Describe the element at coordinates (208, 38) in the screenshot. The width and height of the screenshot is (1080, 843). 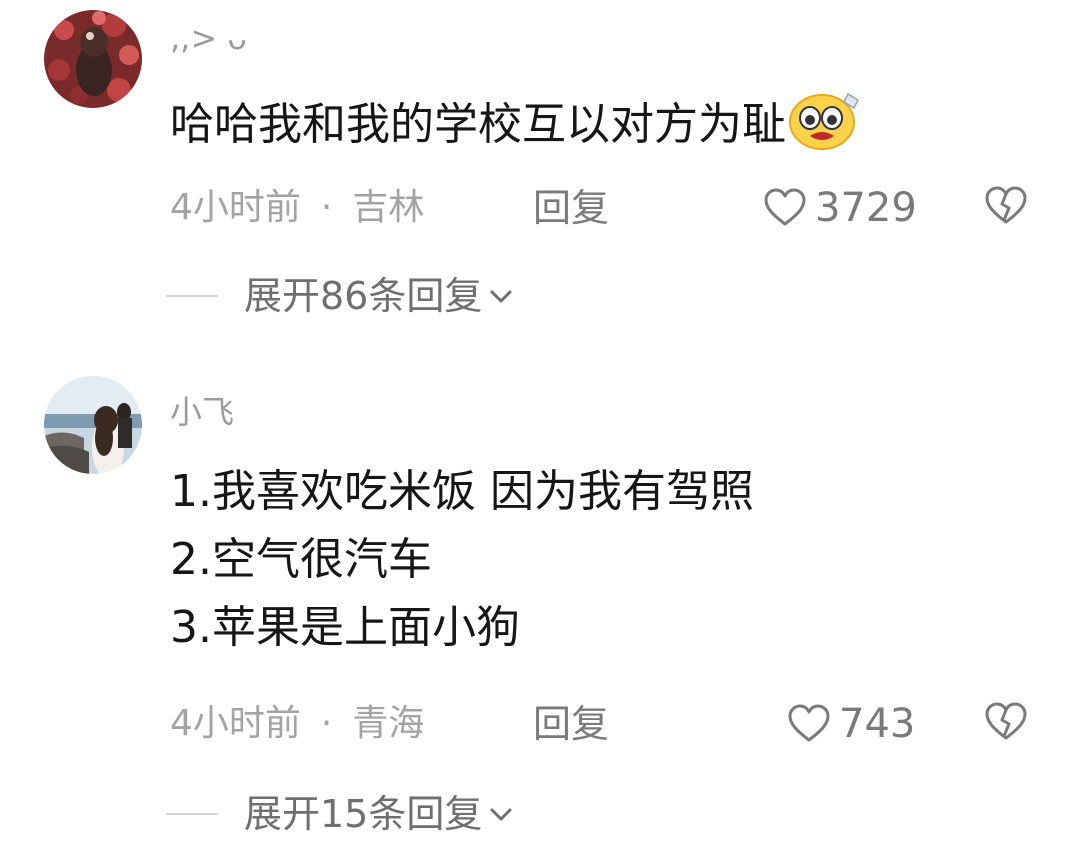
I see `username: ,,> ᴗ` at that location.